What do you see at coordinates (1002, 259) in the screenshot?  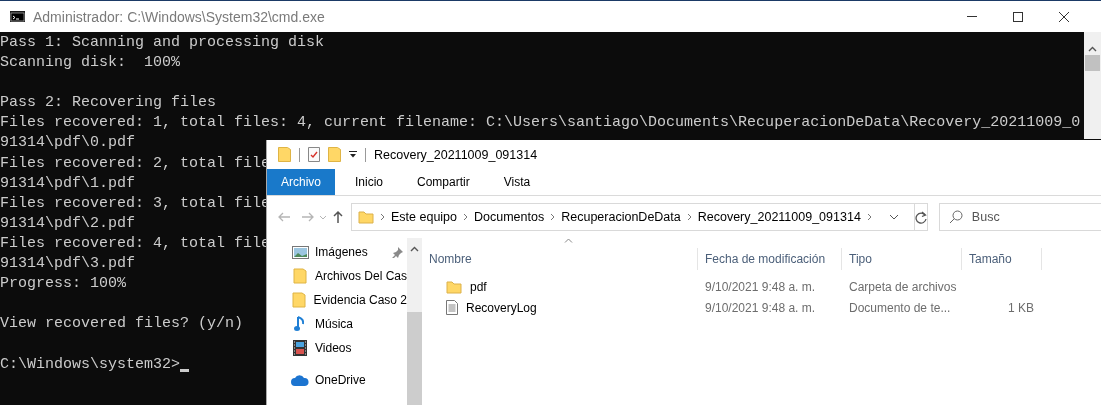 I see `column-header: Tamaño` at bounding box center [1002, 259].